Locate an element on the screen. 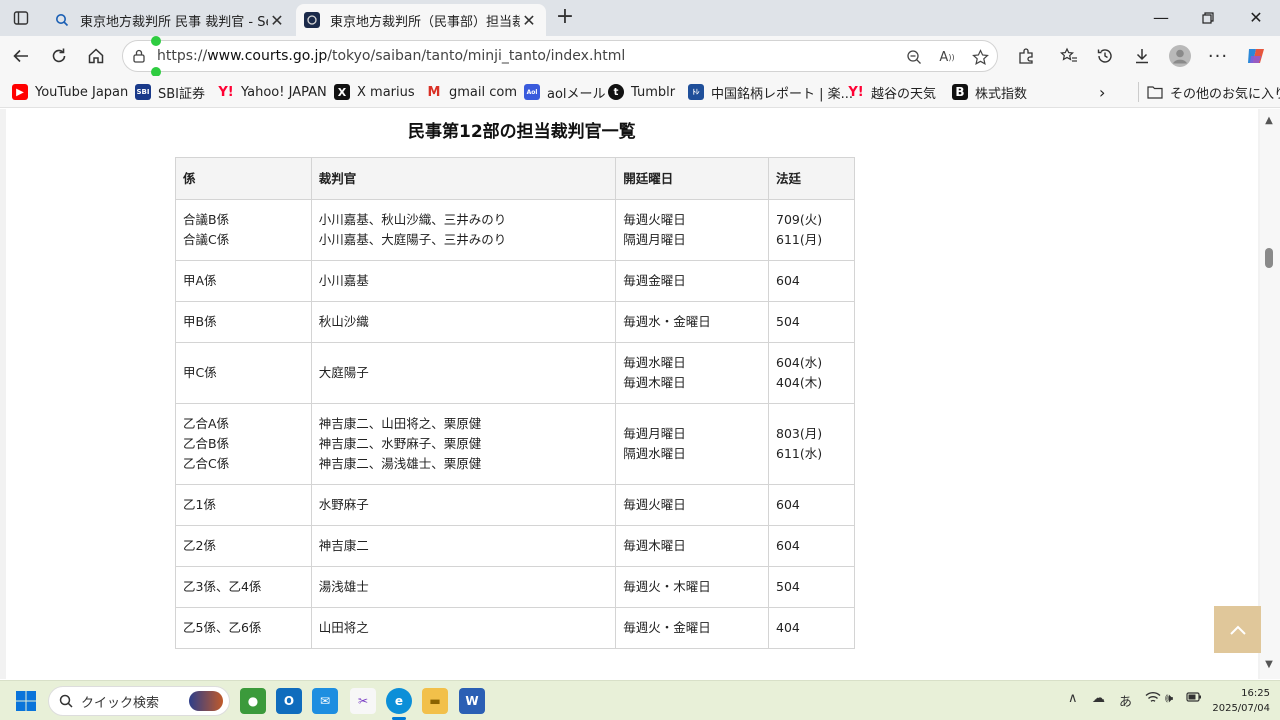 This screenshot has width=1280, height=720. tab-actions-button is located at coordinates (21, 18).